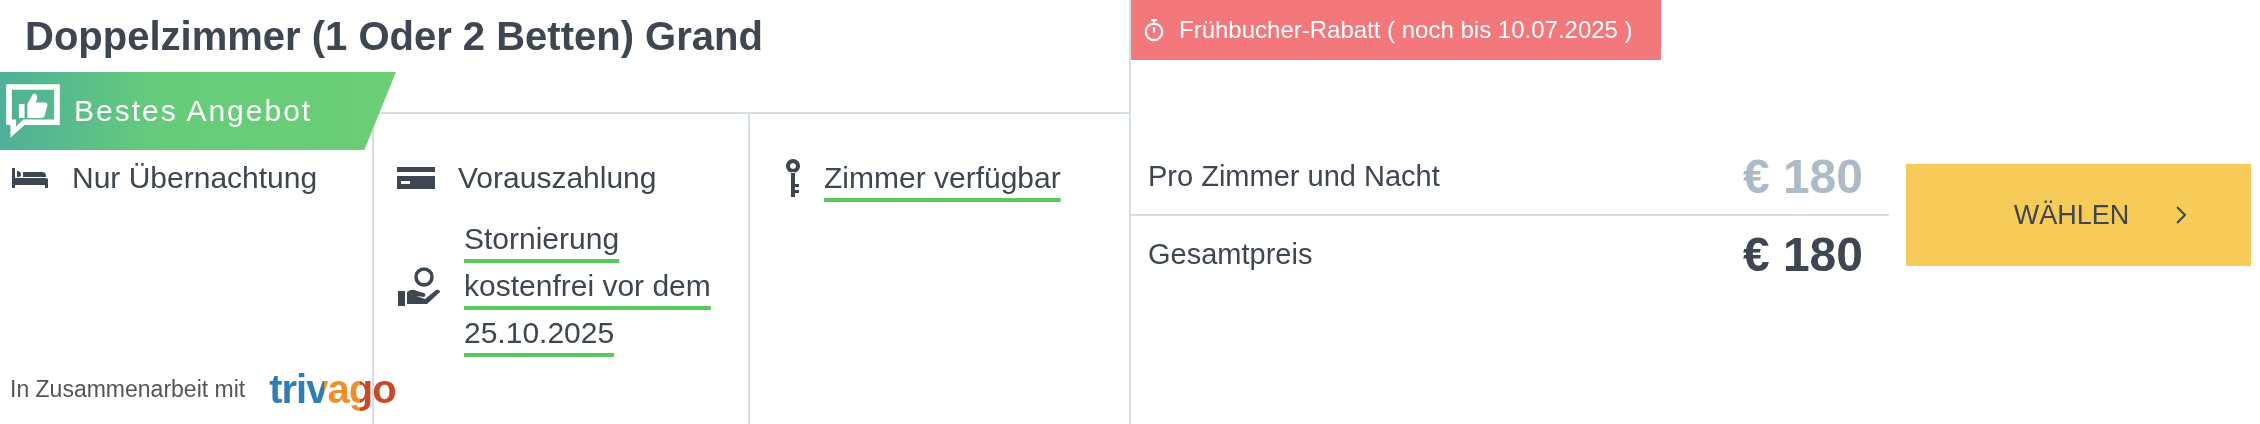 The width and height of the screenshot is (2260, 424). I want to click on partner-text: In Zusammenarbeit mit, so click(128, 389).